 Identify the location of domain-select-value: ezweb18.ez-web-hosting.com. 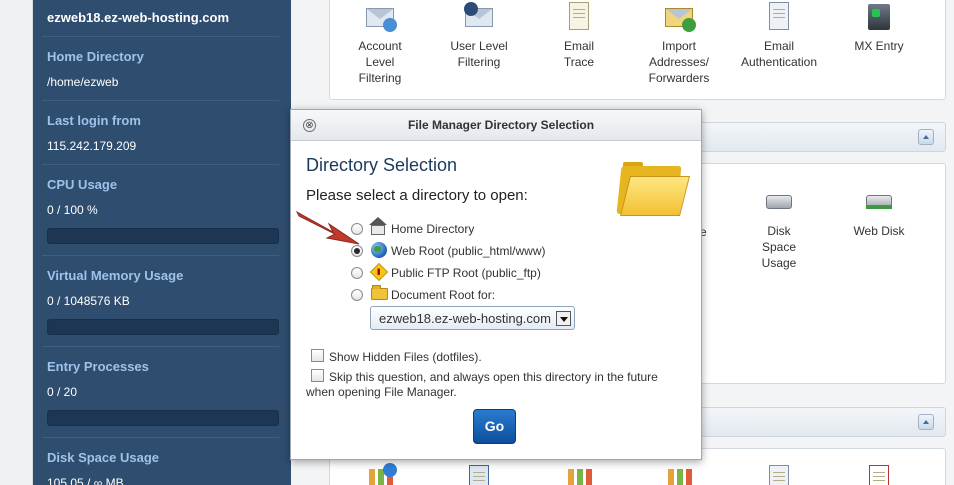
(465, 318).